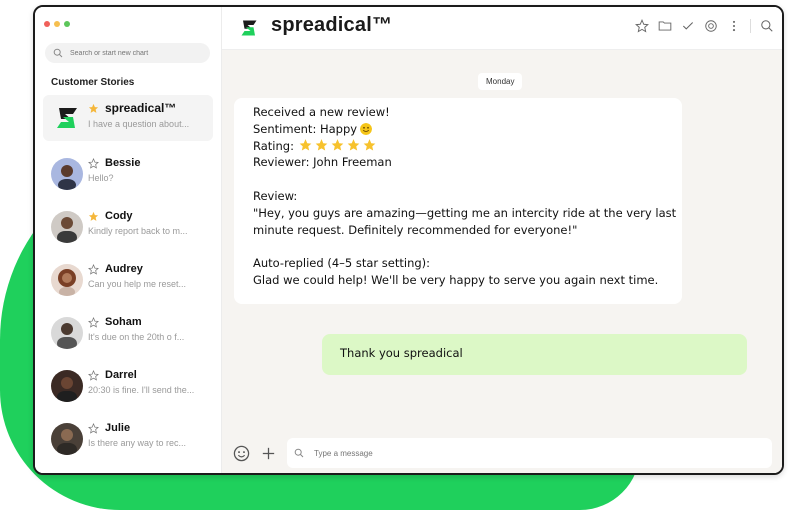 This screenshot has width=791, height=510. I want to click on window-controls, so click(57, 24).